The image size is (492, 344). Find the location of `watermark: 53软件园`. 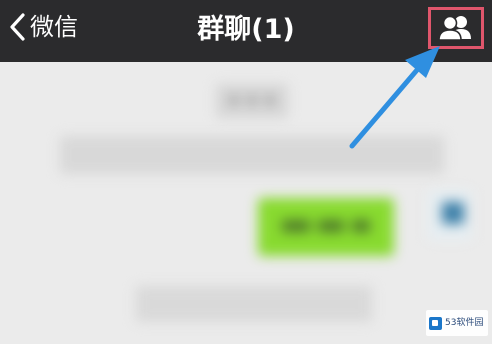

watermark: 53软件园 is located at coordinates (457, 323).